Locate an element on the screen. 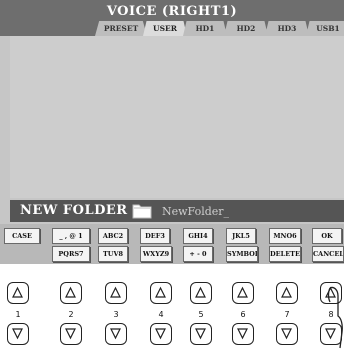 This screenshot has height=350, width=344. key-ok: OK is located at coordinates (327, 236).